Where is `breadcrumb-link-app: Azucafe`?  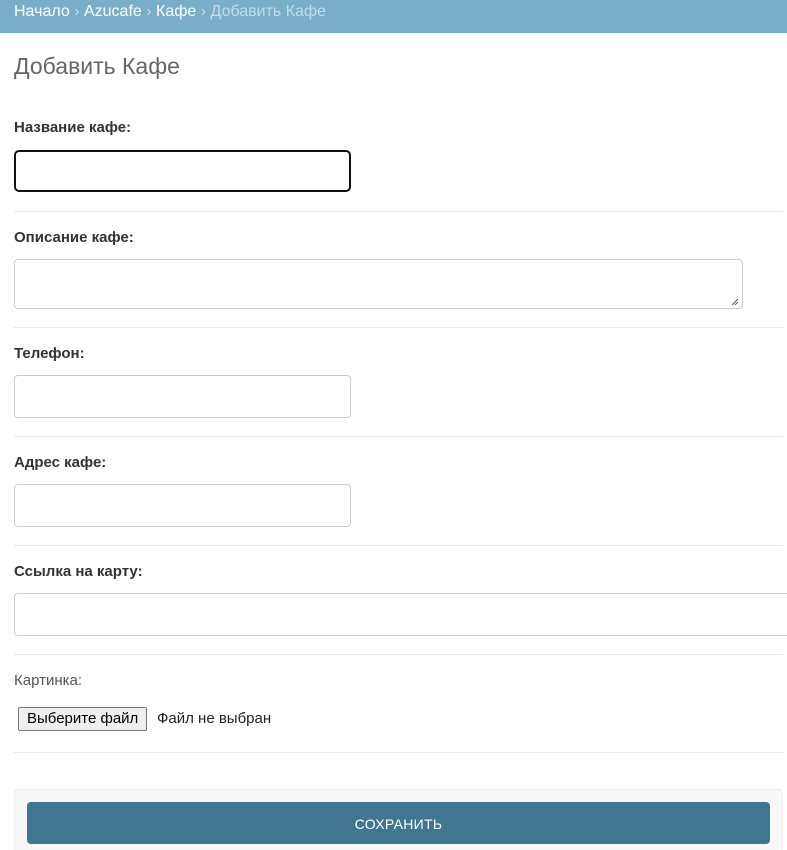
breadcrumb-link-app: Azucafe is located at coordinates (113, 11).